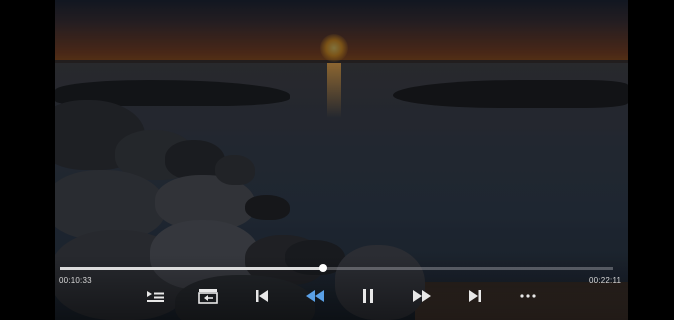  I want to click on fast-forward-icon, so click(422, 296).